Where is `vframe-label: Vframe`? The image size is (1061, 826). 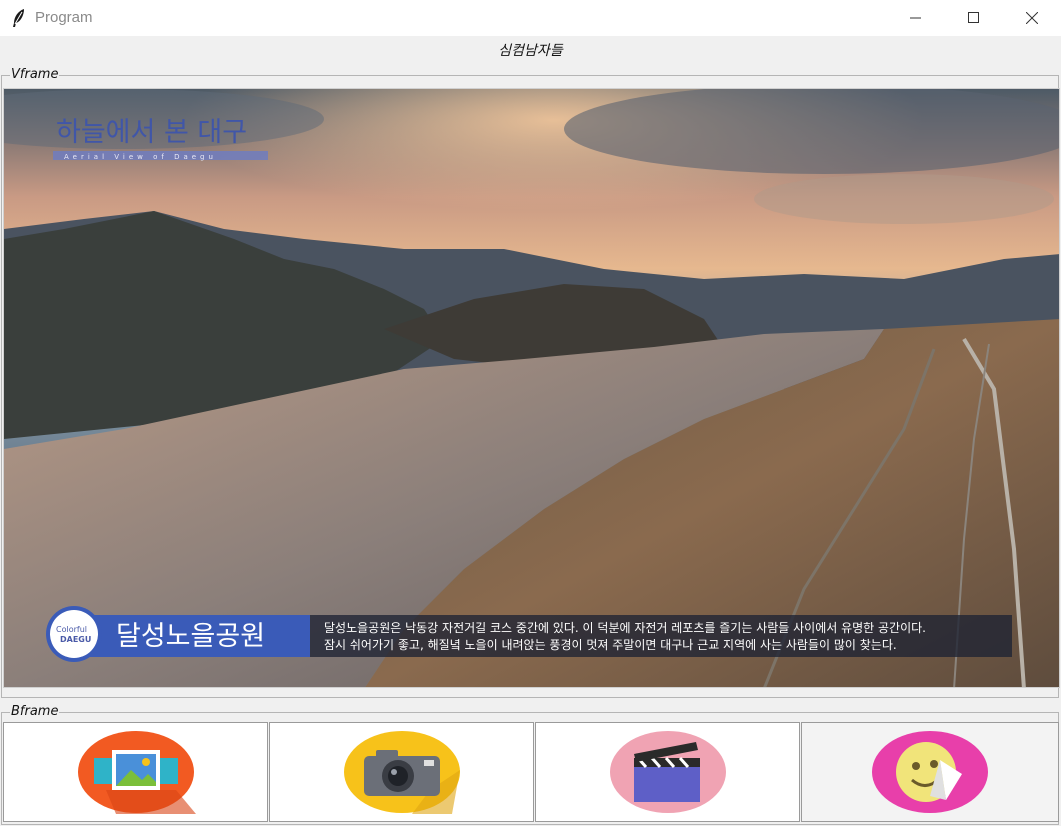
vframe-label: Vframe is located at coordinates (35, 74).